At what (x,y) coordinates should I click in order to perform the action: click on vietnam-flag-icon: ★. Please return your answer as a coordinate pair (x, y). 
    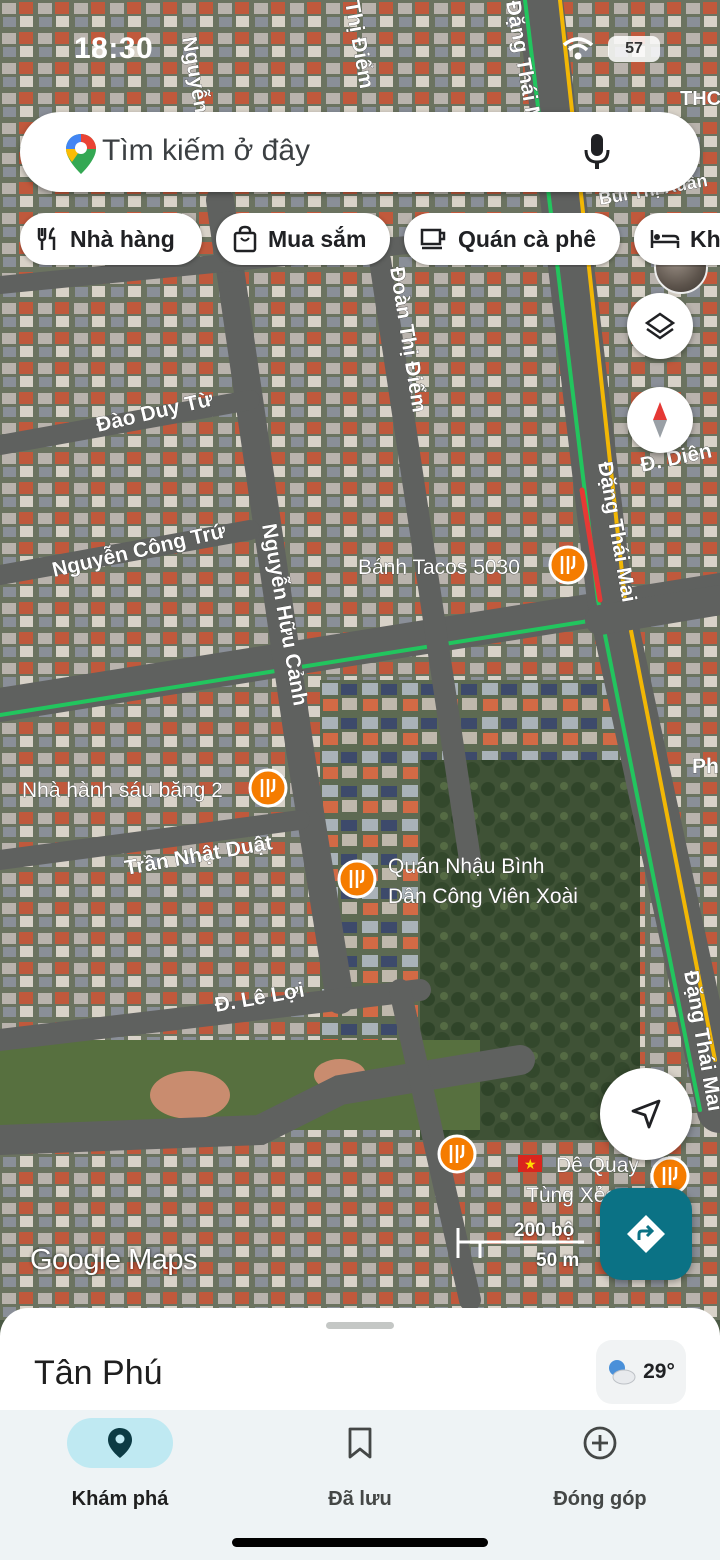
    Looking at the image, I should click on (530, 1163).